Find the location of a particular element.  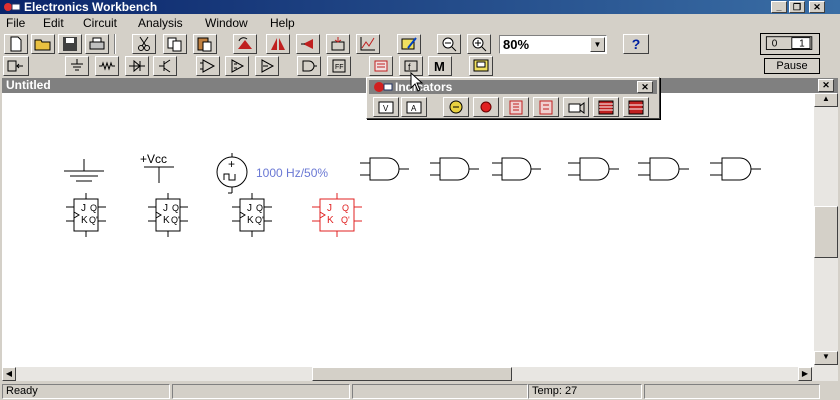

zoom-select: 80% ▼ is located at coordinates (553, 44).